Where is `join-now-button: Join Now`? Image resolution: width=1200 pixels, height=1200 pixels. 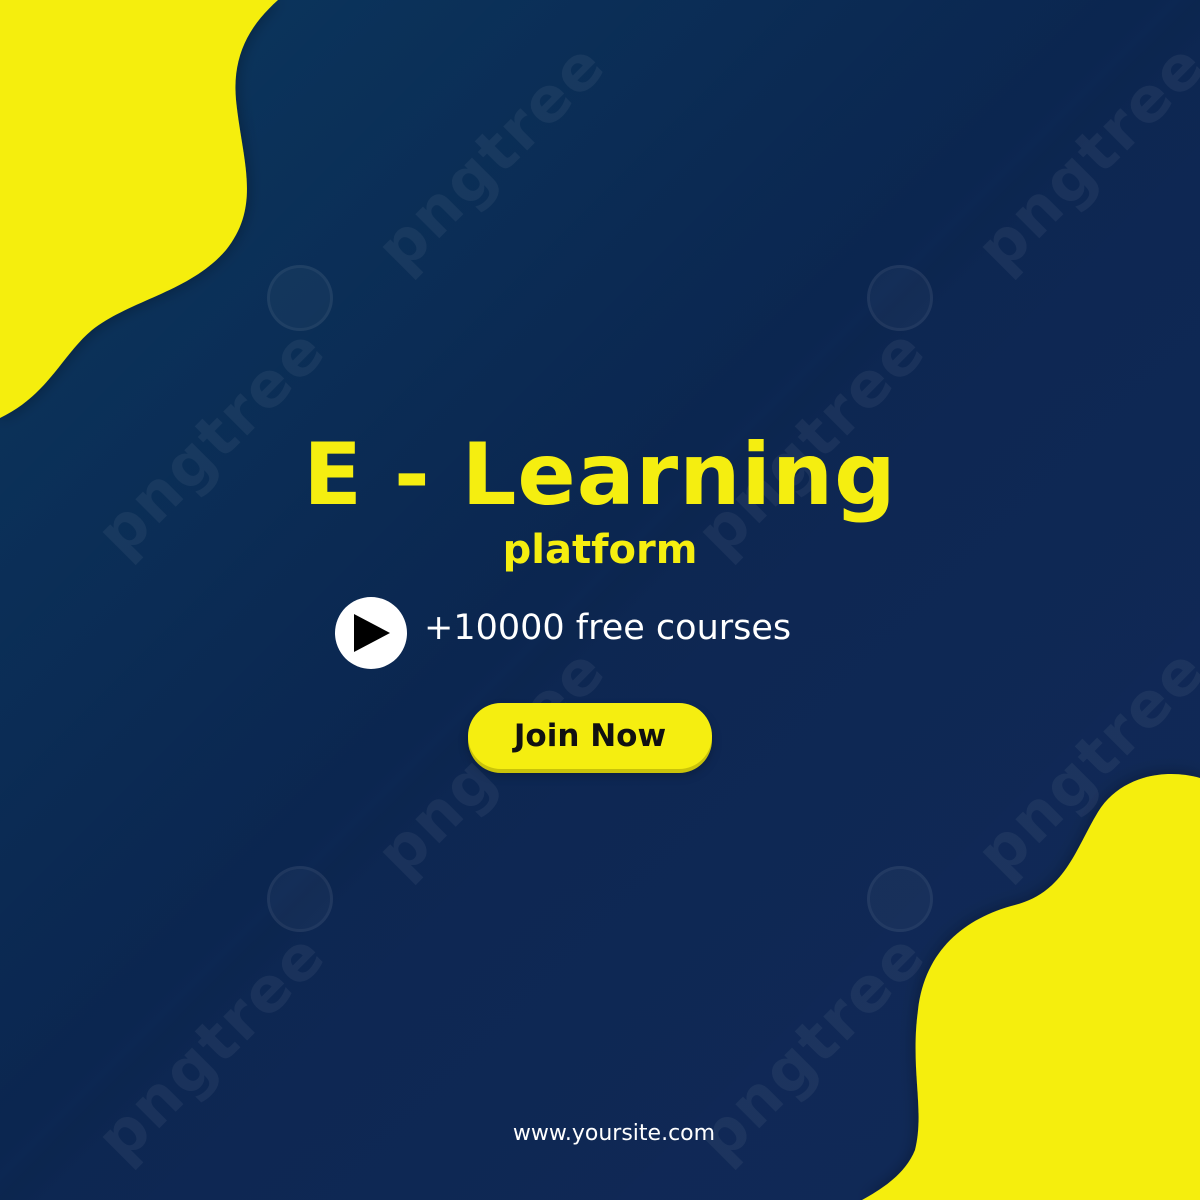
join-now-button: Join Now is located at coordinates (590, 736).